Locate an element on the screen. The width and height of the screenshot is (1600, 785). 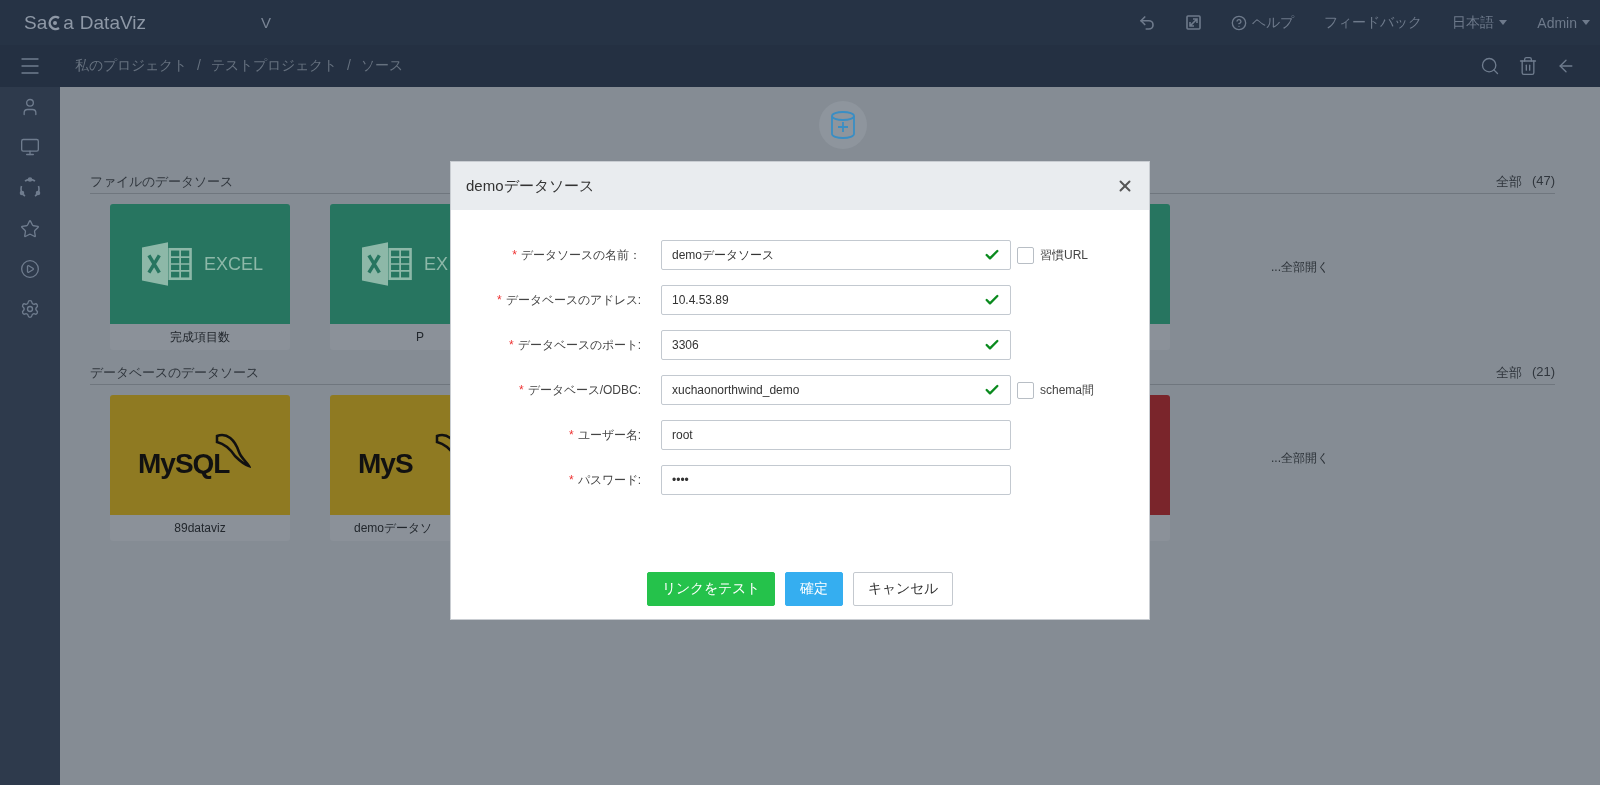
user-menu: Admin is located at coordinates (1563, 22).